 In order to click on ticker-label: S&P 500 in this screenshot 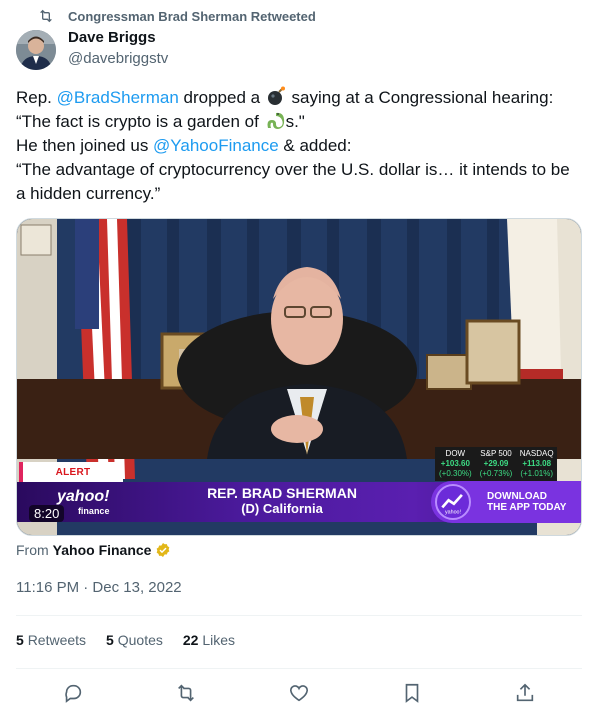, I will do `click(496, 453)`.